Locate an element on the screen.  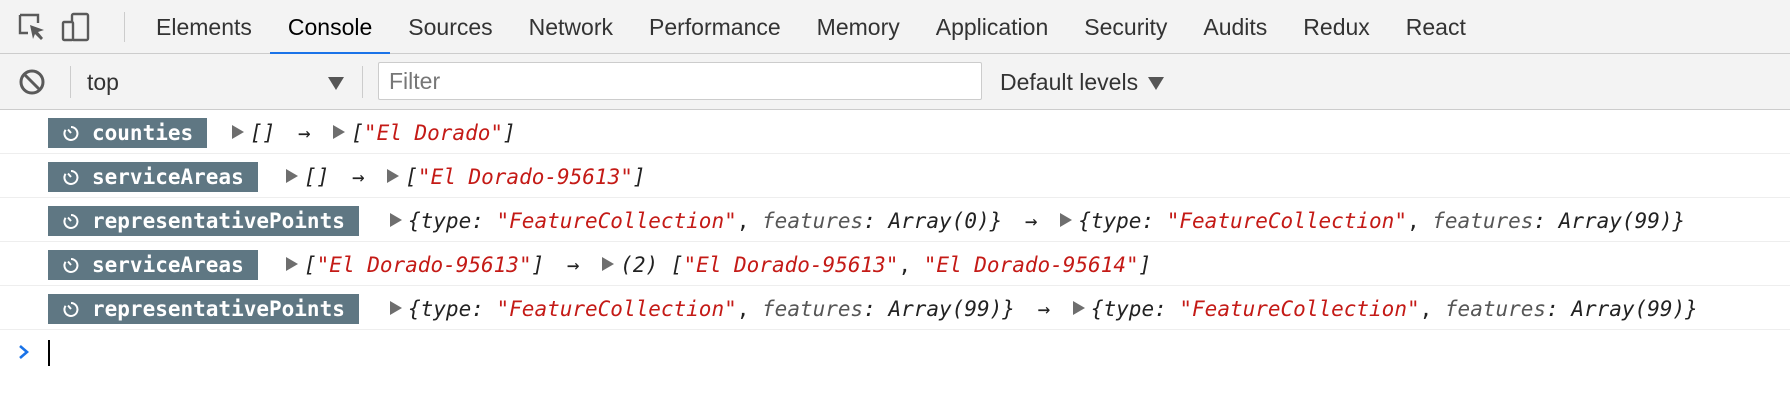
tab-application: Application is located at coordinates (992, 27).